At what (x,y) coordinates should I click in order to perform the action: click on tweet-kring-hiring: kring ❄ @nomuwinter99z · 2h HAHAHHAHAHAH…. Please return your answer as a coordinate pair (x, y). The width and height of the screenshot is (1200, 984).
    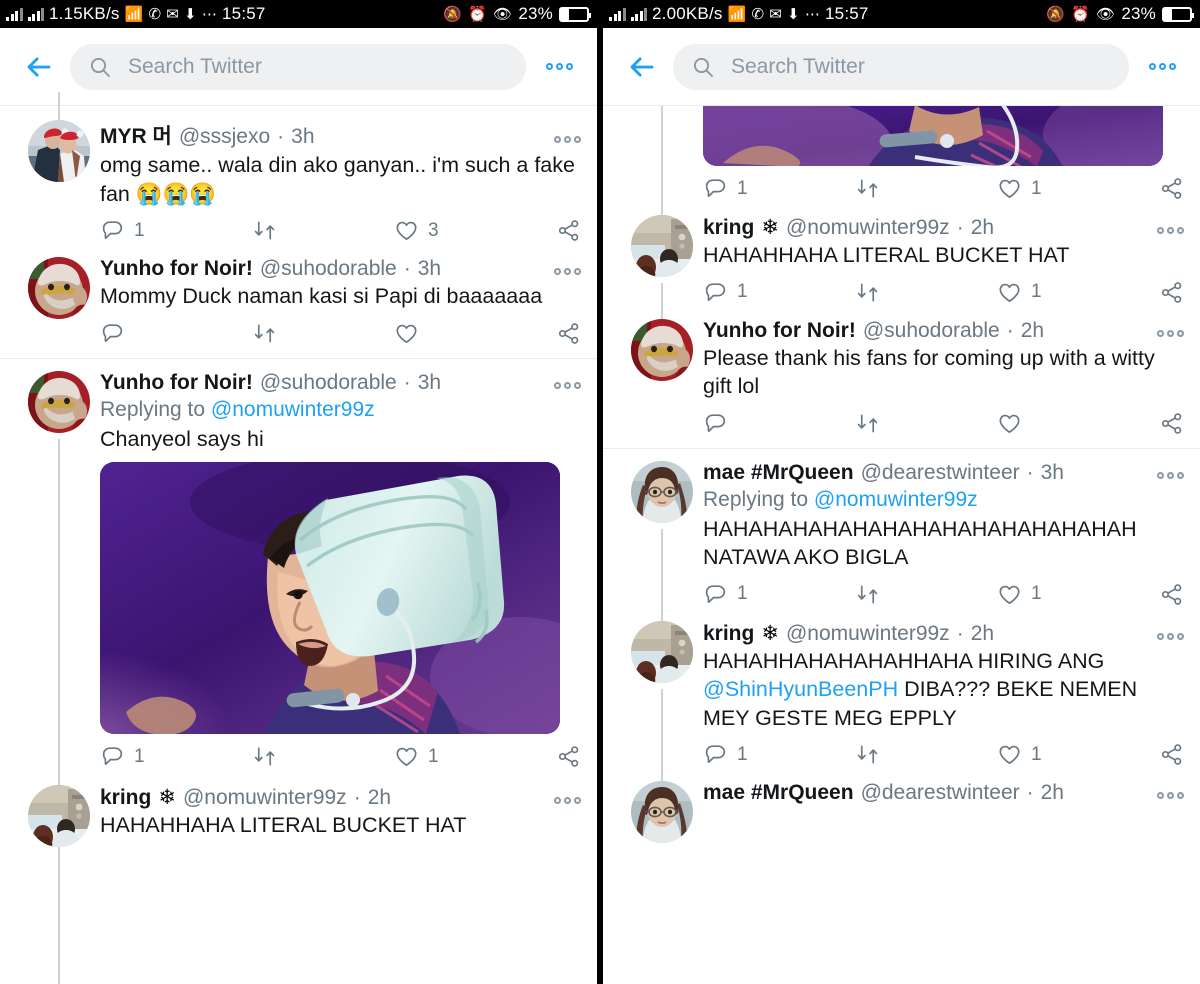
    Looking at the image, I should click on (901, 721).